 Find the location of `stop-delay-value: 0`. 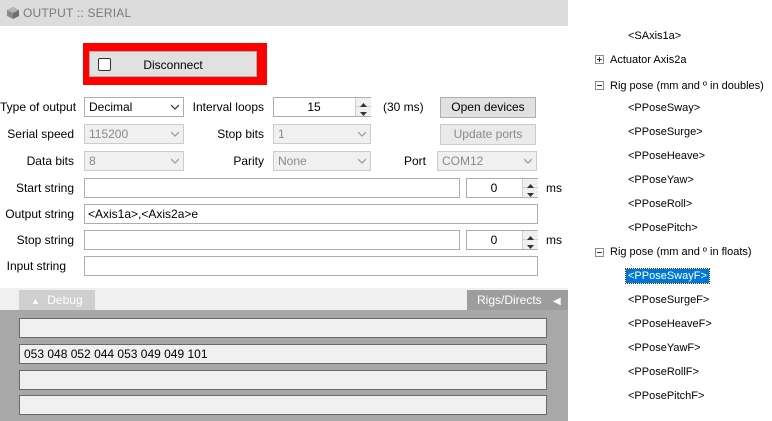

stop-delay-value: 0 is located at coordinates (494, 240).